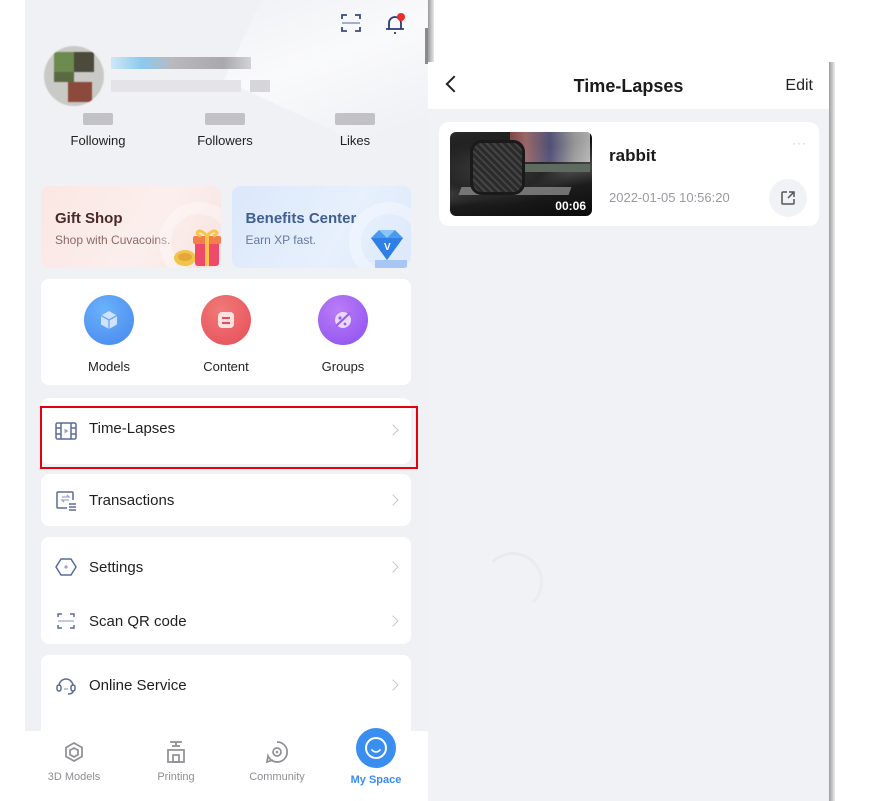 Image resolution: width=875 pixels, height=801 pixels. Describe the element at coordinates (66, 567) in the screenshot. I see `settings-hexagon-icon` at that location.